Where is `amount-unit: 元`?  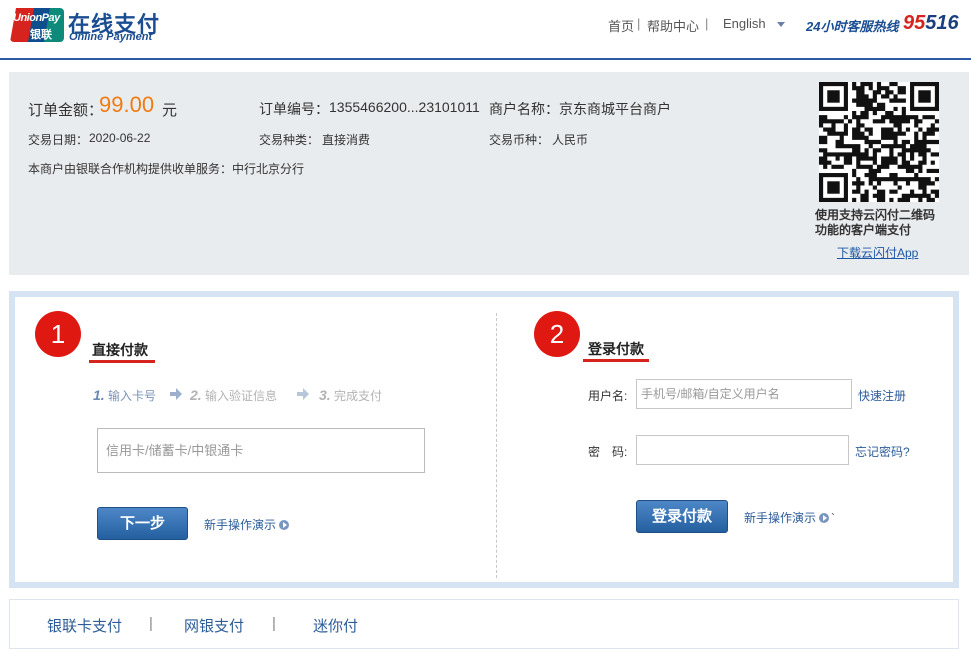 amount-unit: 元 is located at coordinates (170, 110).